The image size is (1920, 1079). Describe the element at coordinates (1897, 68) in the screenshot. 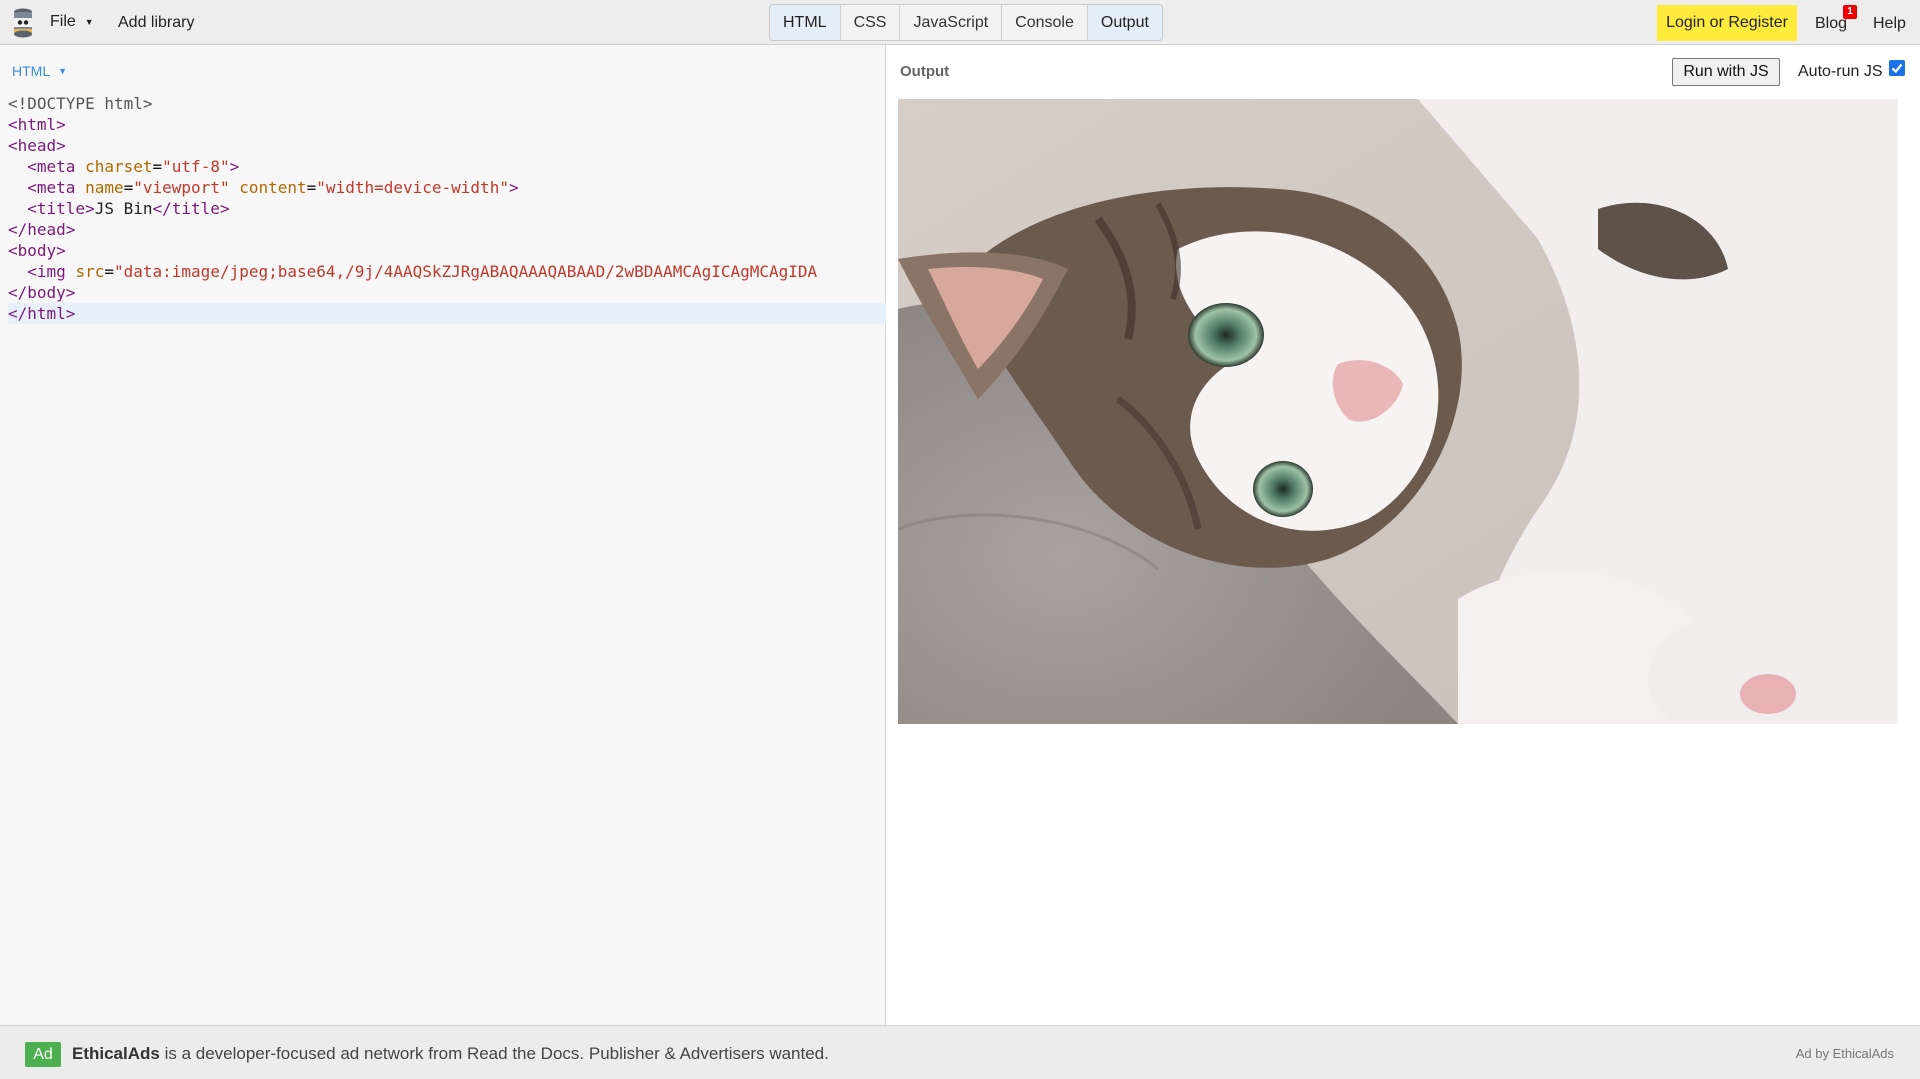

I see `autorun-checkbox` at that location.